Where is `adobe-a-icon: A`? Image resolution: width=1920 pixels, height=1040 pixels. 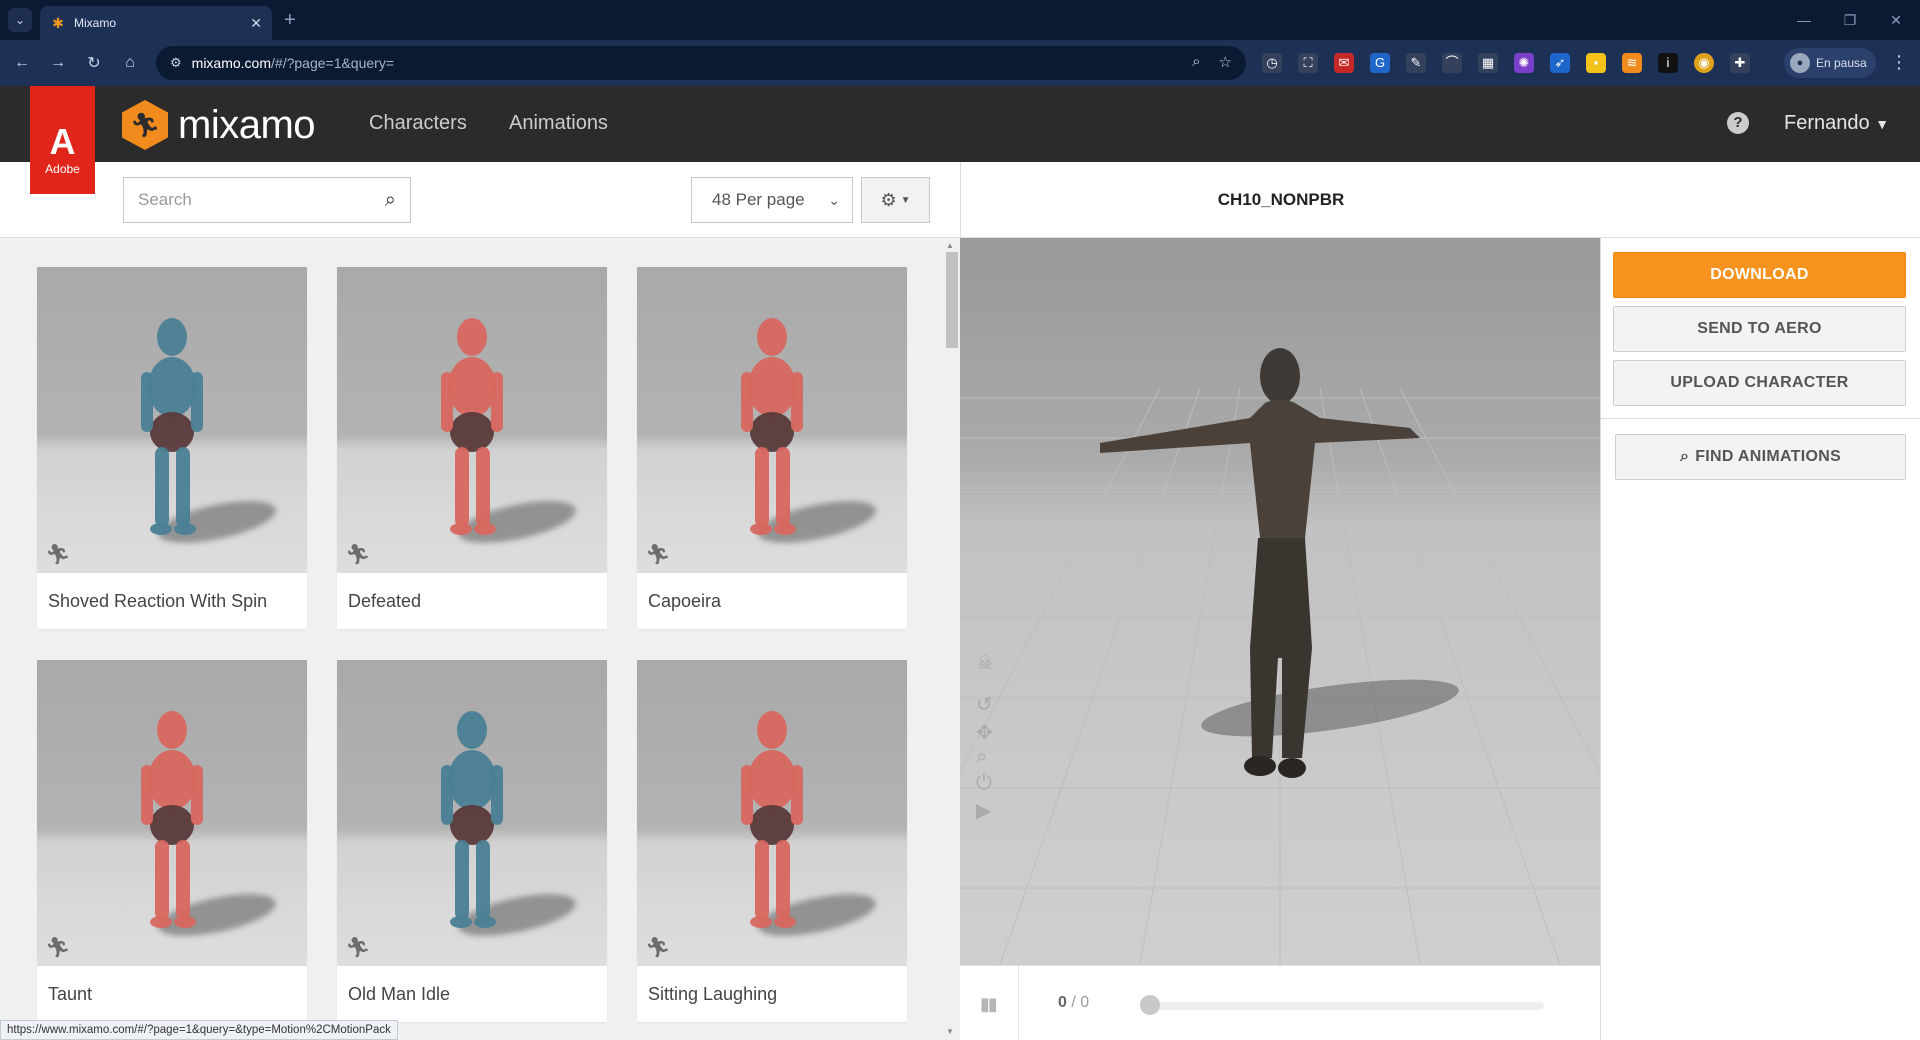
adobe-a-icon: A is located at coordinates (62, 141).